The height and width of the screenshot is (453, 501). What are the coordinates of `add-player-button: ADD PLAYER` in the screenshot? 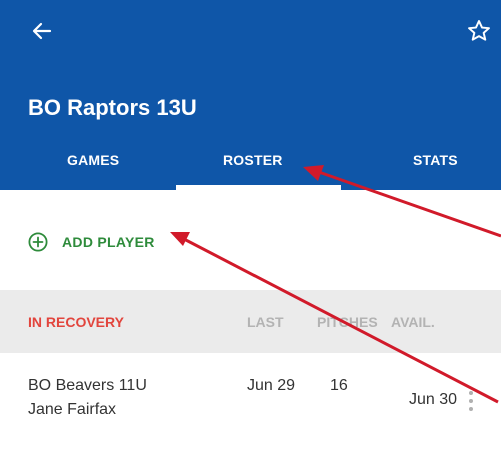 It's located at (91, 242).